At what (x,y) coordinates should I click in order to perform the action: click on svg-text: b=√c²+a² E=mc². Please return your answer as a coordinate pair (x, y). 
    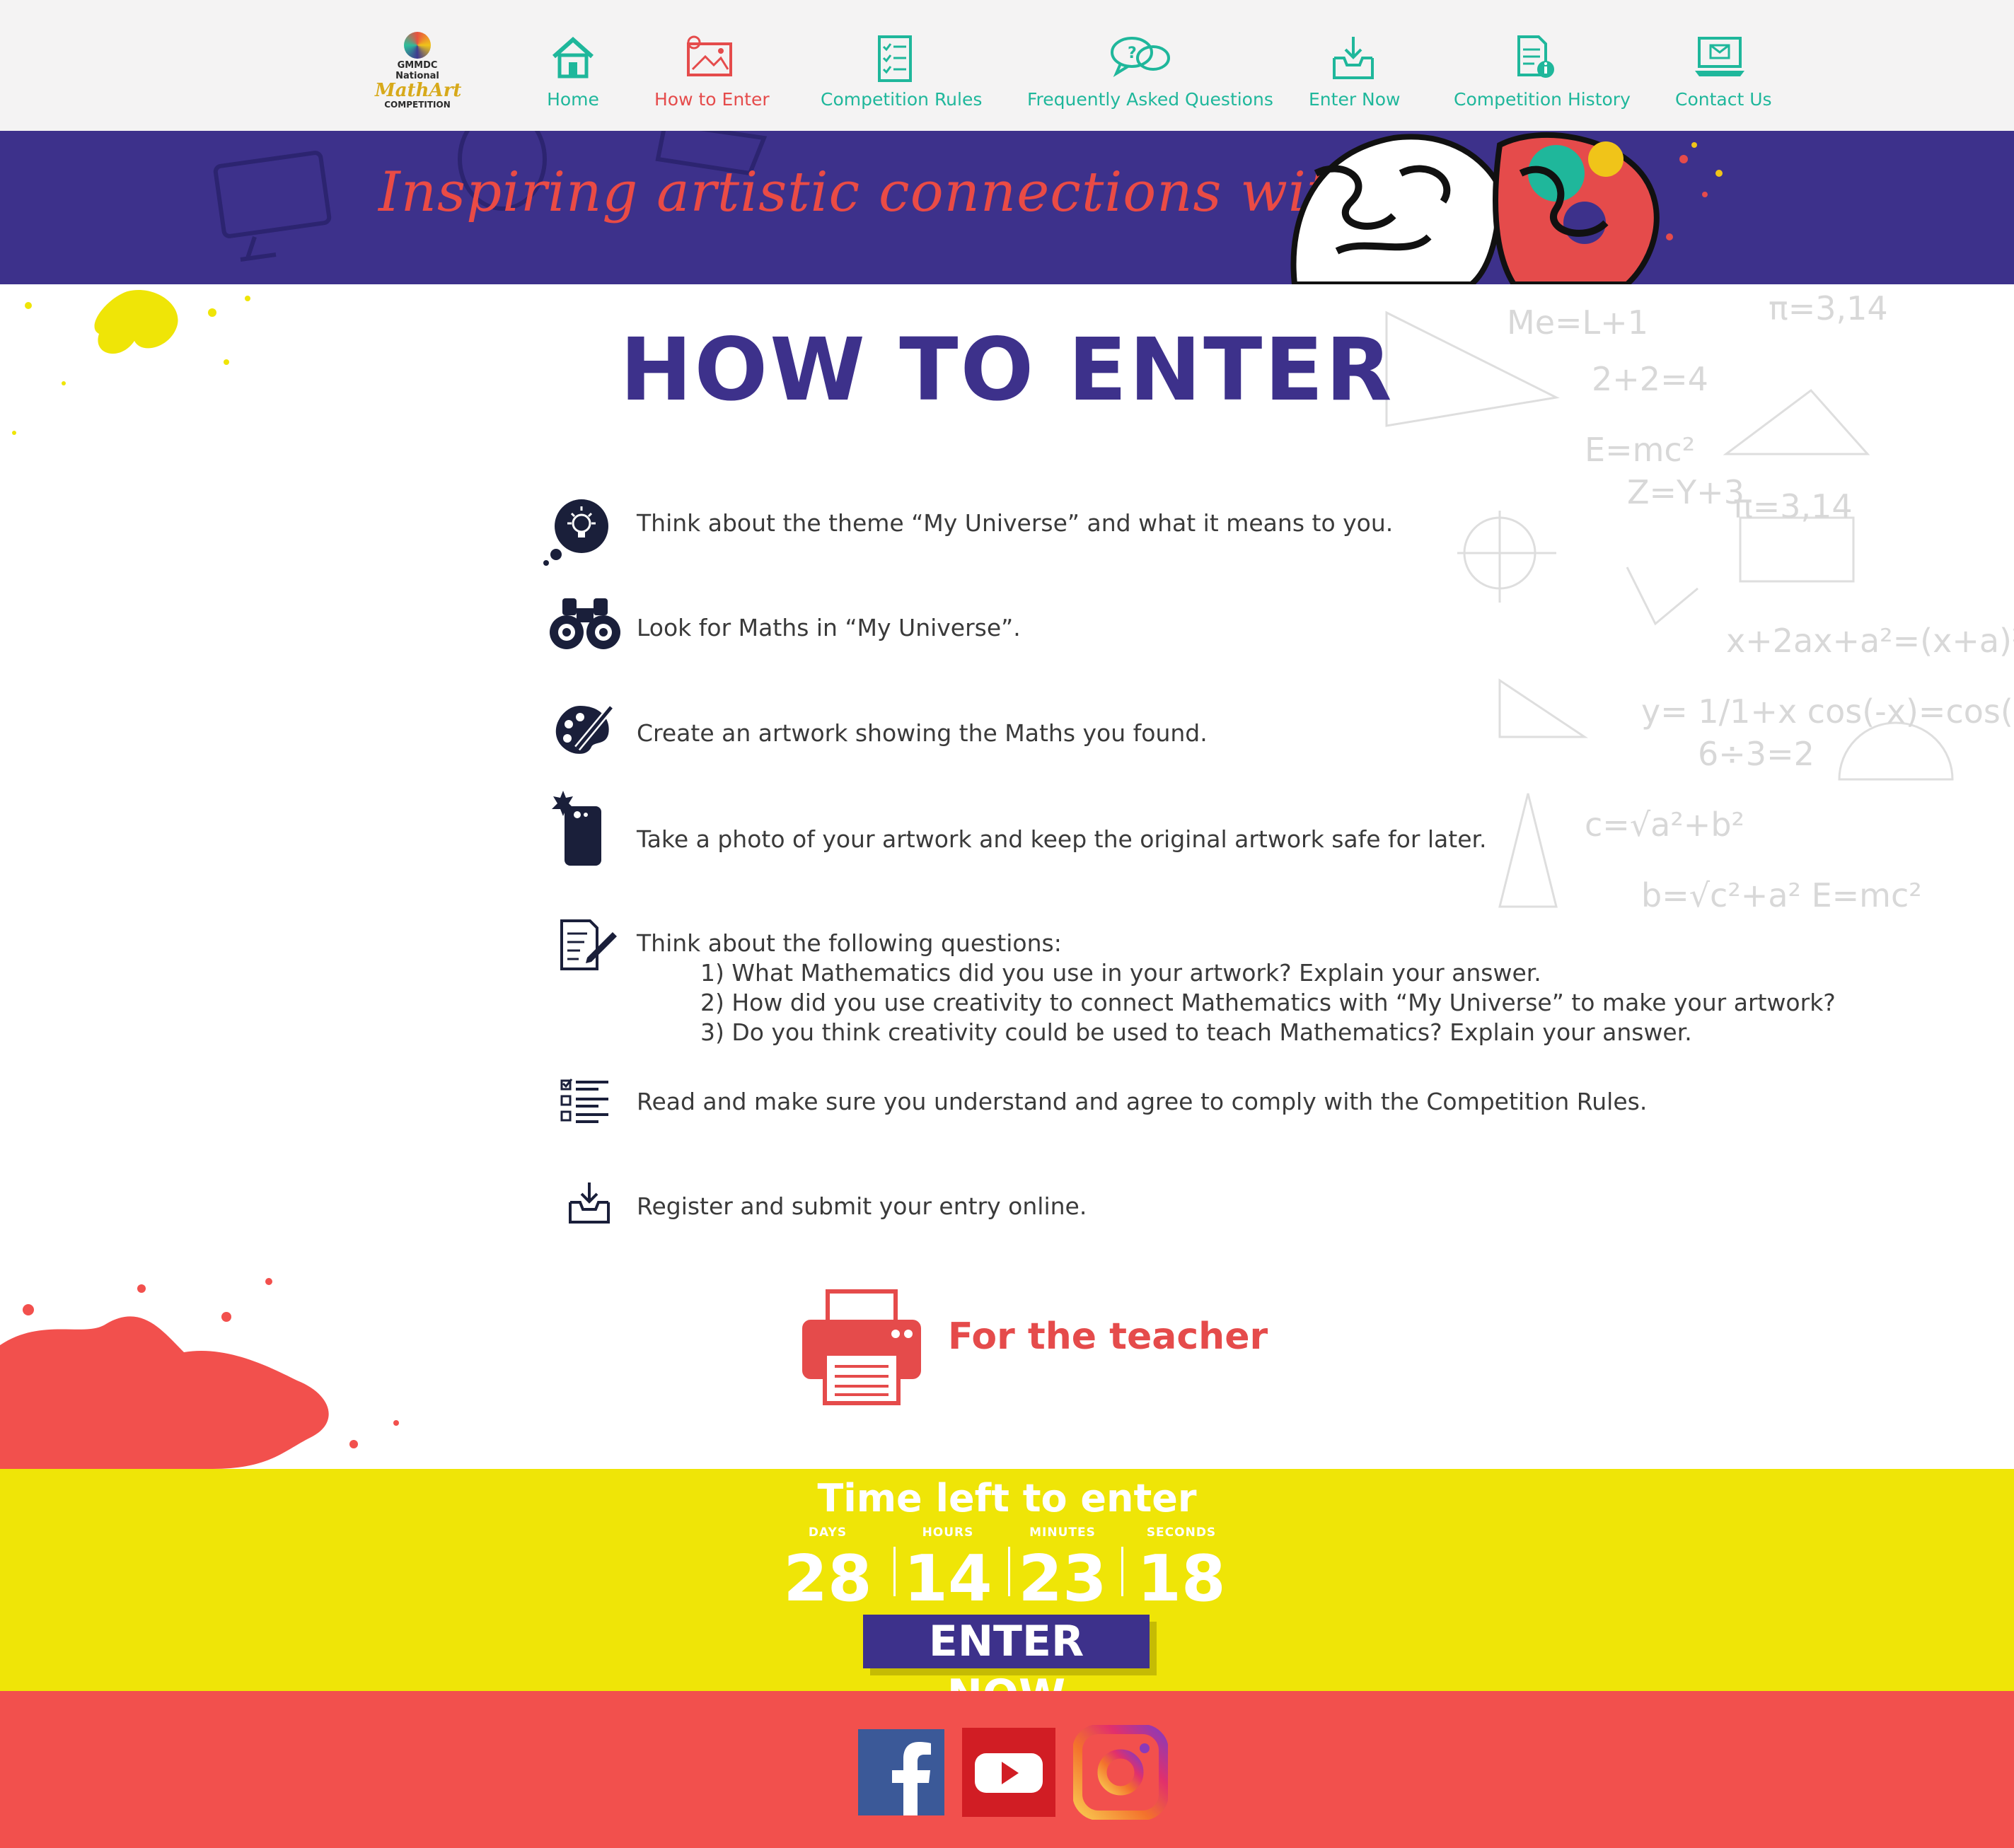
    Looking at the image, I should click on (1781, 895).